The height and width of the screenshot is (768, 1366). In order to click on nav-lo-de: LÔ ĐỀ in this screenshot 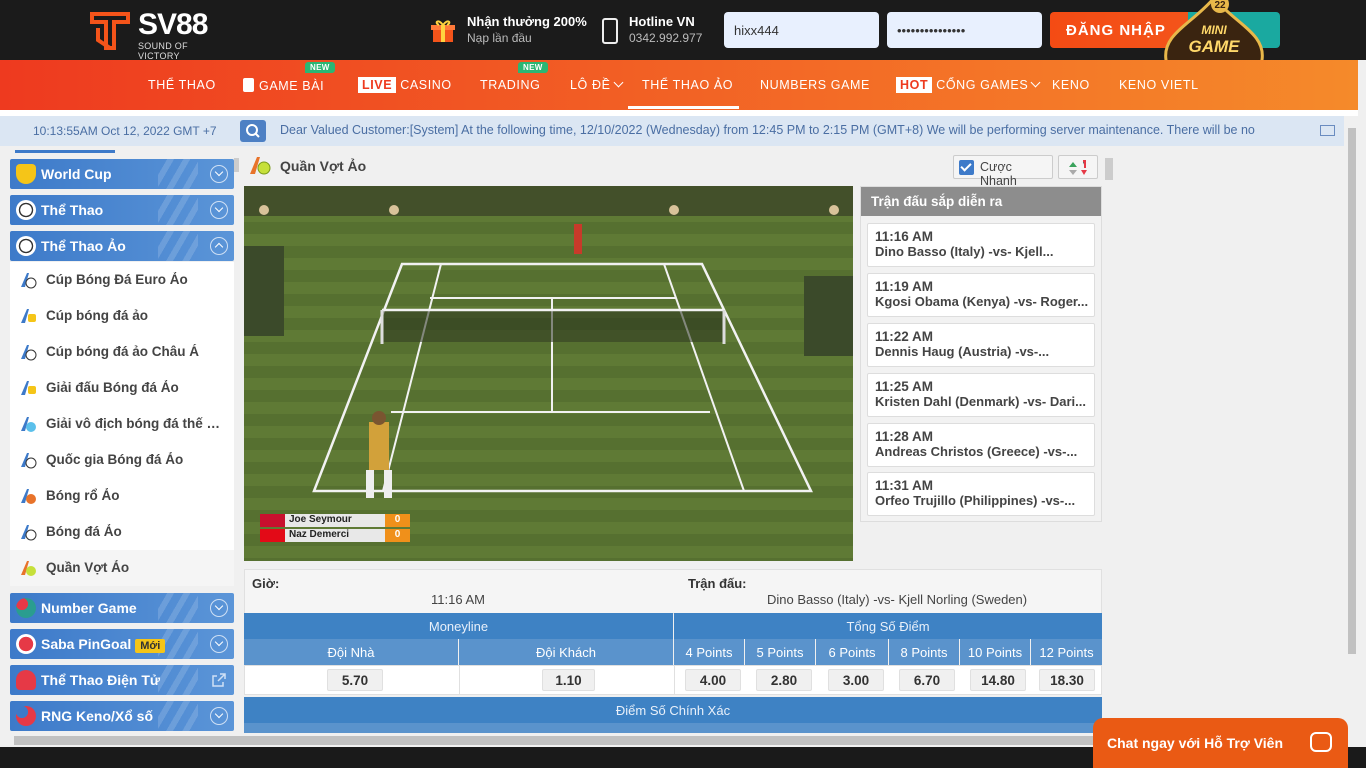, I will do `click(596, 84)`.